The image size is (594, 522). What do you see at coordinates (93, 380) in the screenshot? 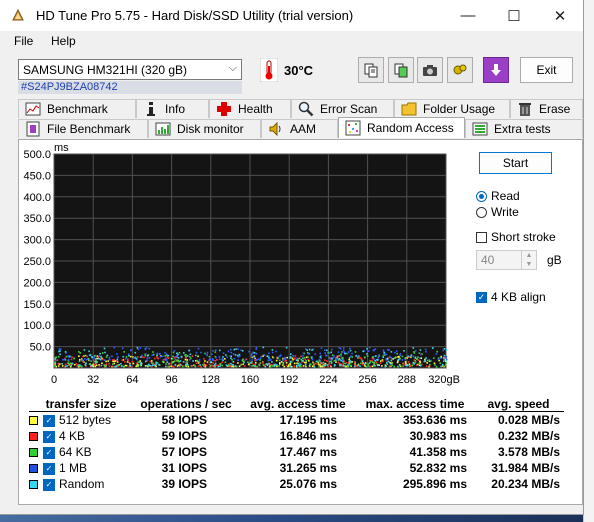
I see `x-tick-label: 32` at bounding box center [93, 380].